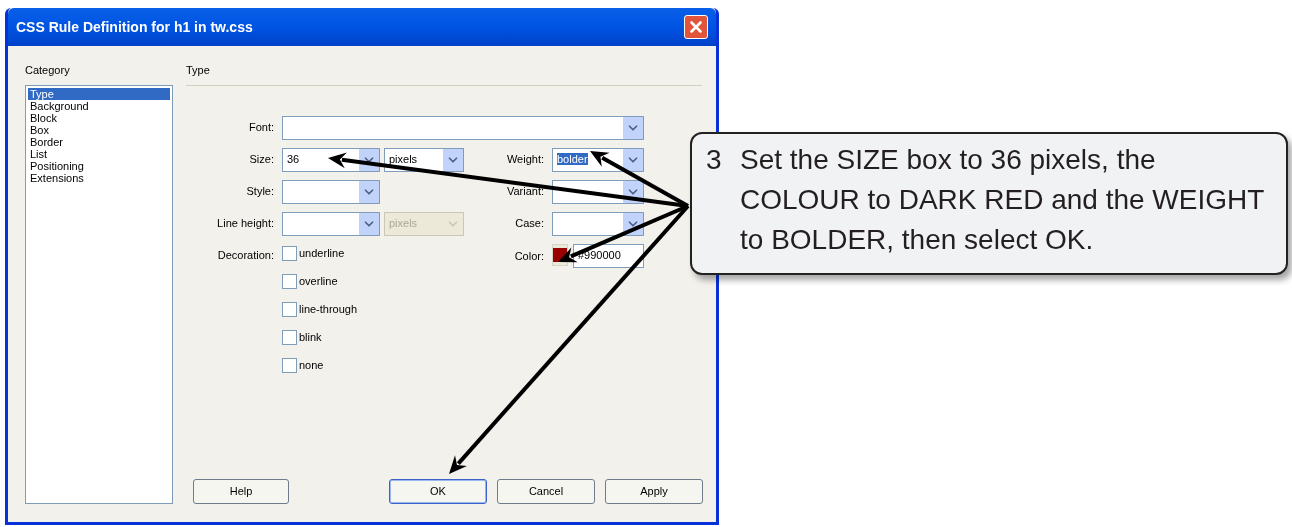  What do you see at coordinates (463, 127) in the screenshot?
I see `font-dropdown` at bounding box center [463, 127].